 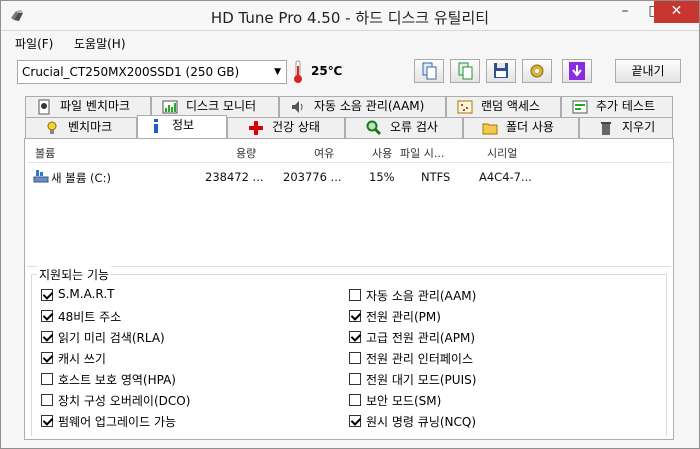 What do you see at coordinates (502, 153) in the screenshot?
I see `col-serial: 시리얼` at bounding box center [502, 153].